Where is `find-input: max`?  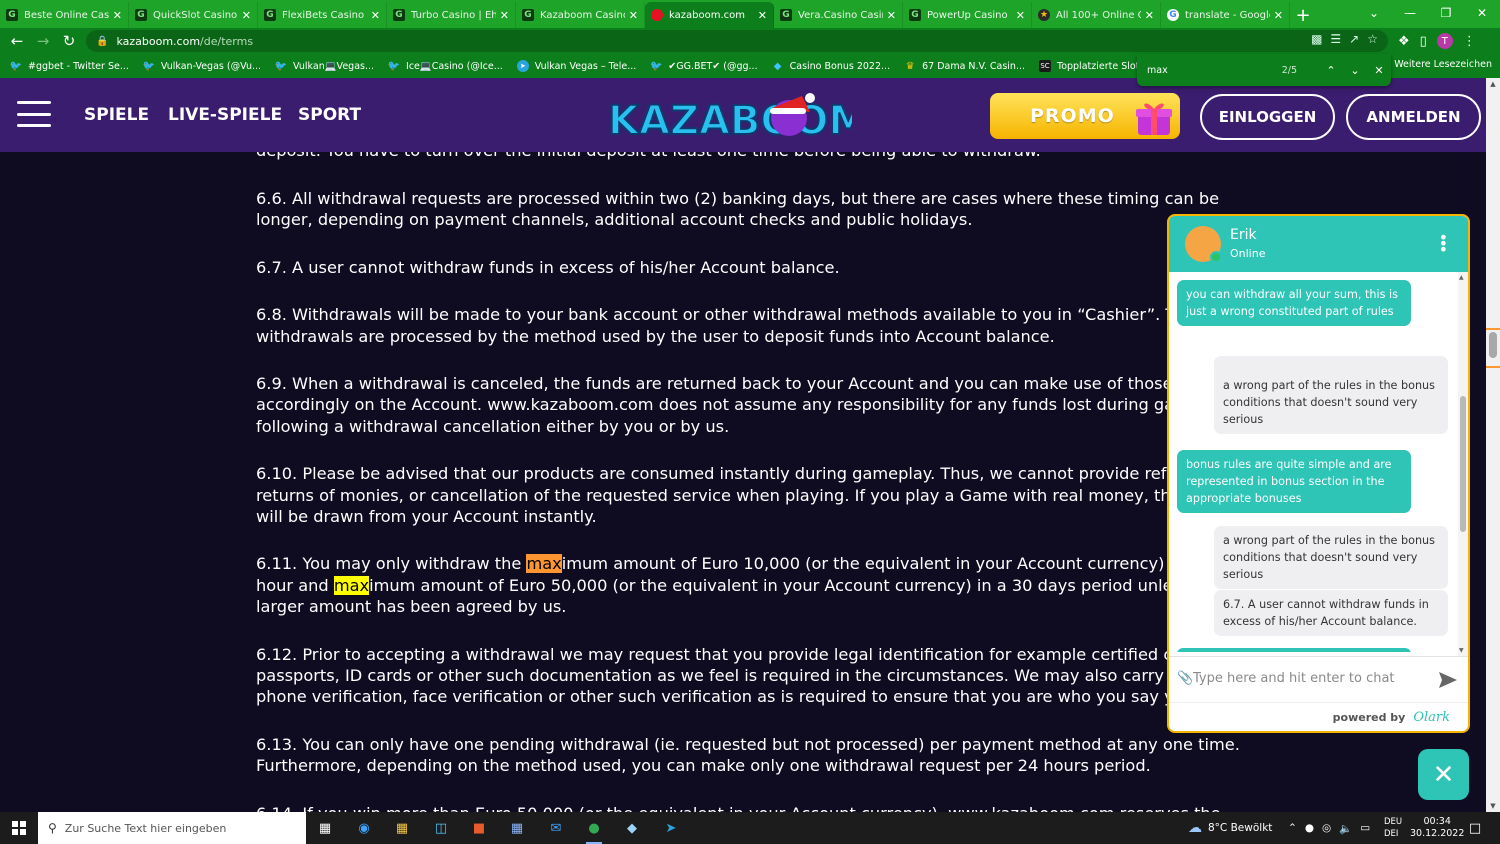
find-input: max is located at coordinates (1214, 70).